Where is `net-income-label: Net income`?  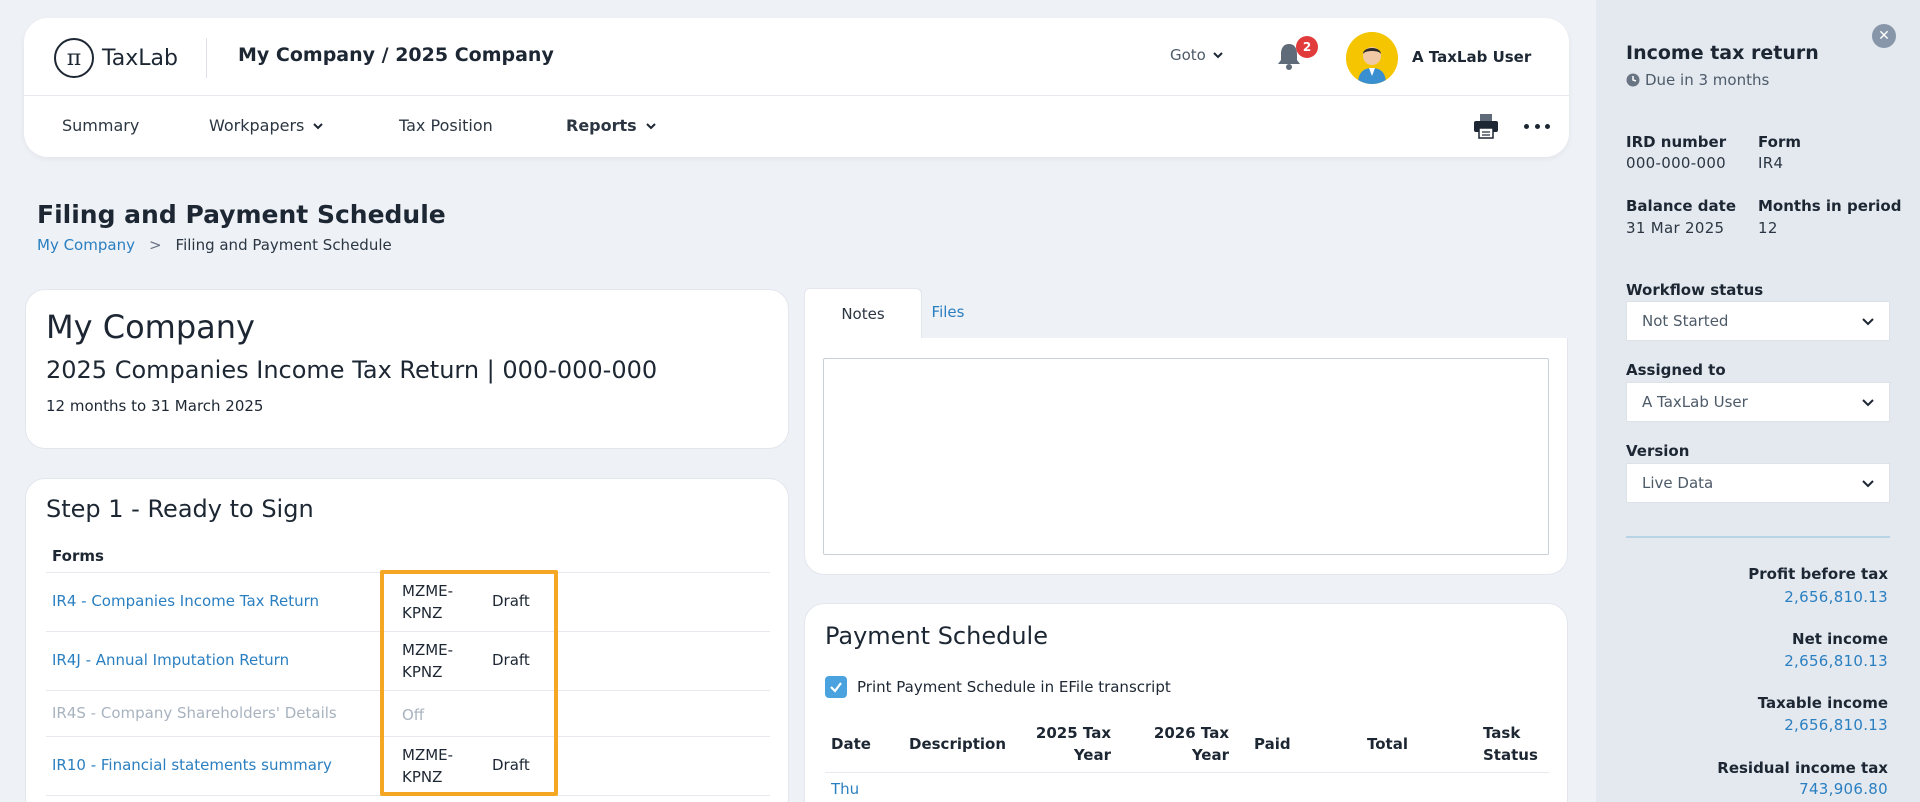
net-income-label: Net income is located at coordinates (1840, 639).